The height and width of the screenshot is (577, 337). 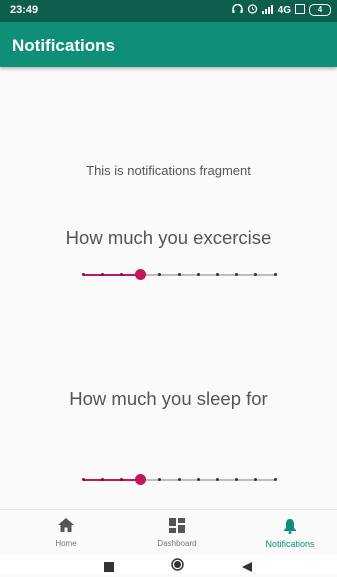 What do you see at coordinates (252, 10) in the screenshot?
I see `alarm-icon` at bounding box center [252, 10].